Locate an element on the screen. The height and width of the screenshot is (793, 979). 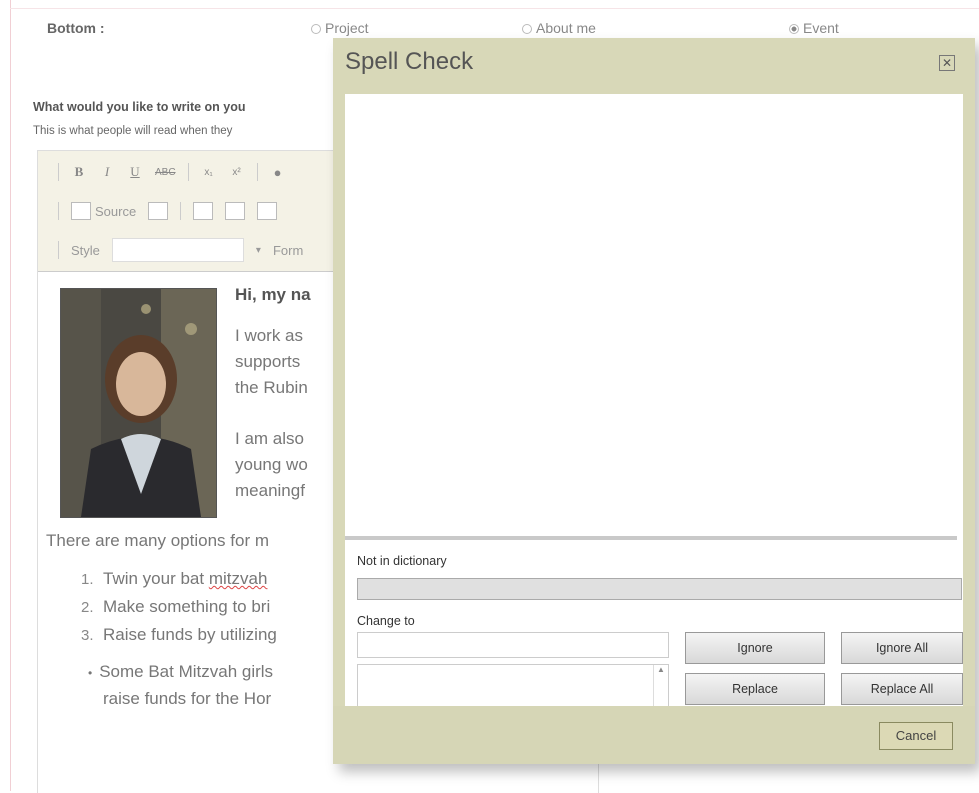
underline-button: U is located at coordinates (135, 172).